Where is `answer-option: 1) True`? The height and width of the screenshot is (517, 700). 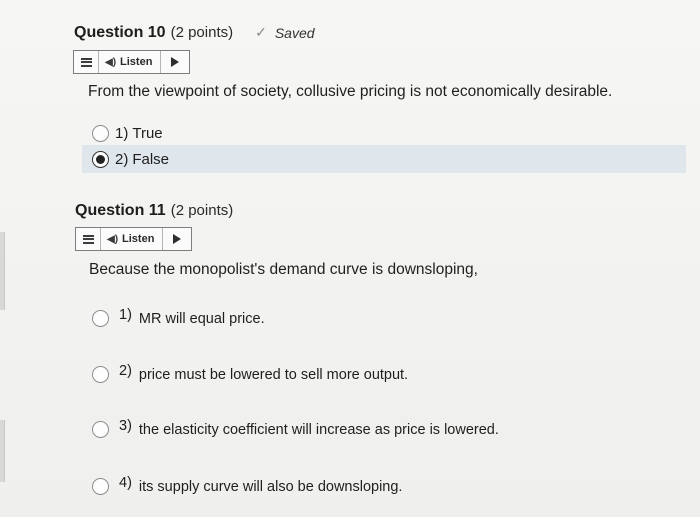 answer-option: 1) True is located at coordinates (384, 133).